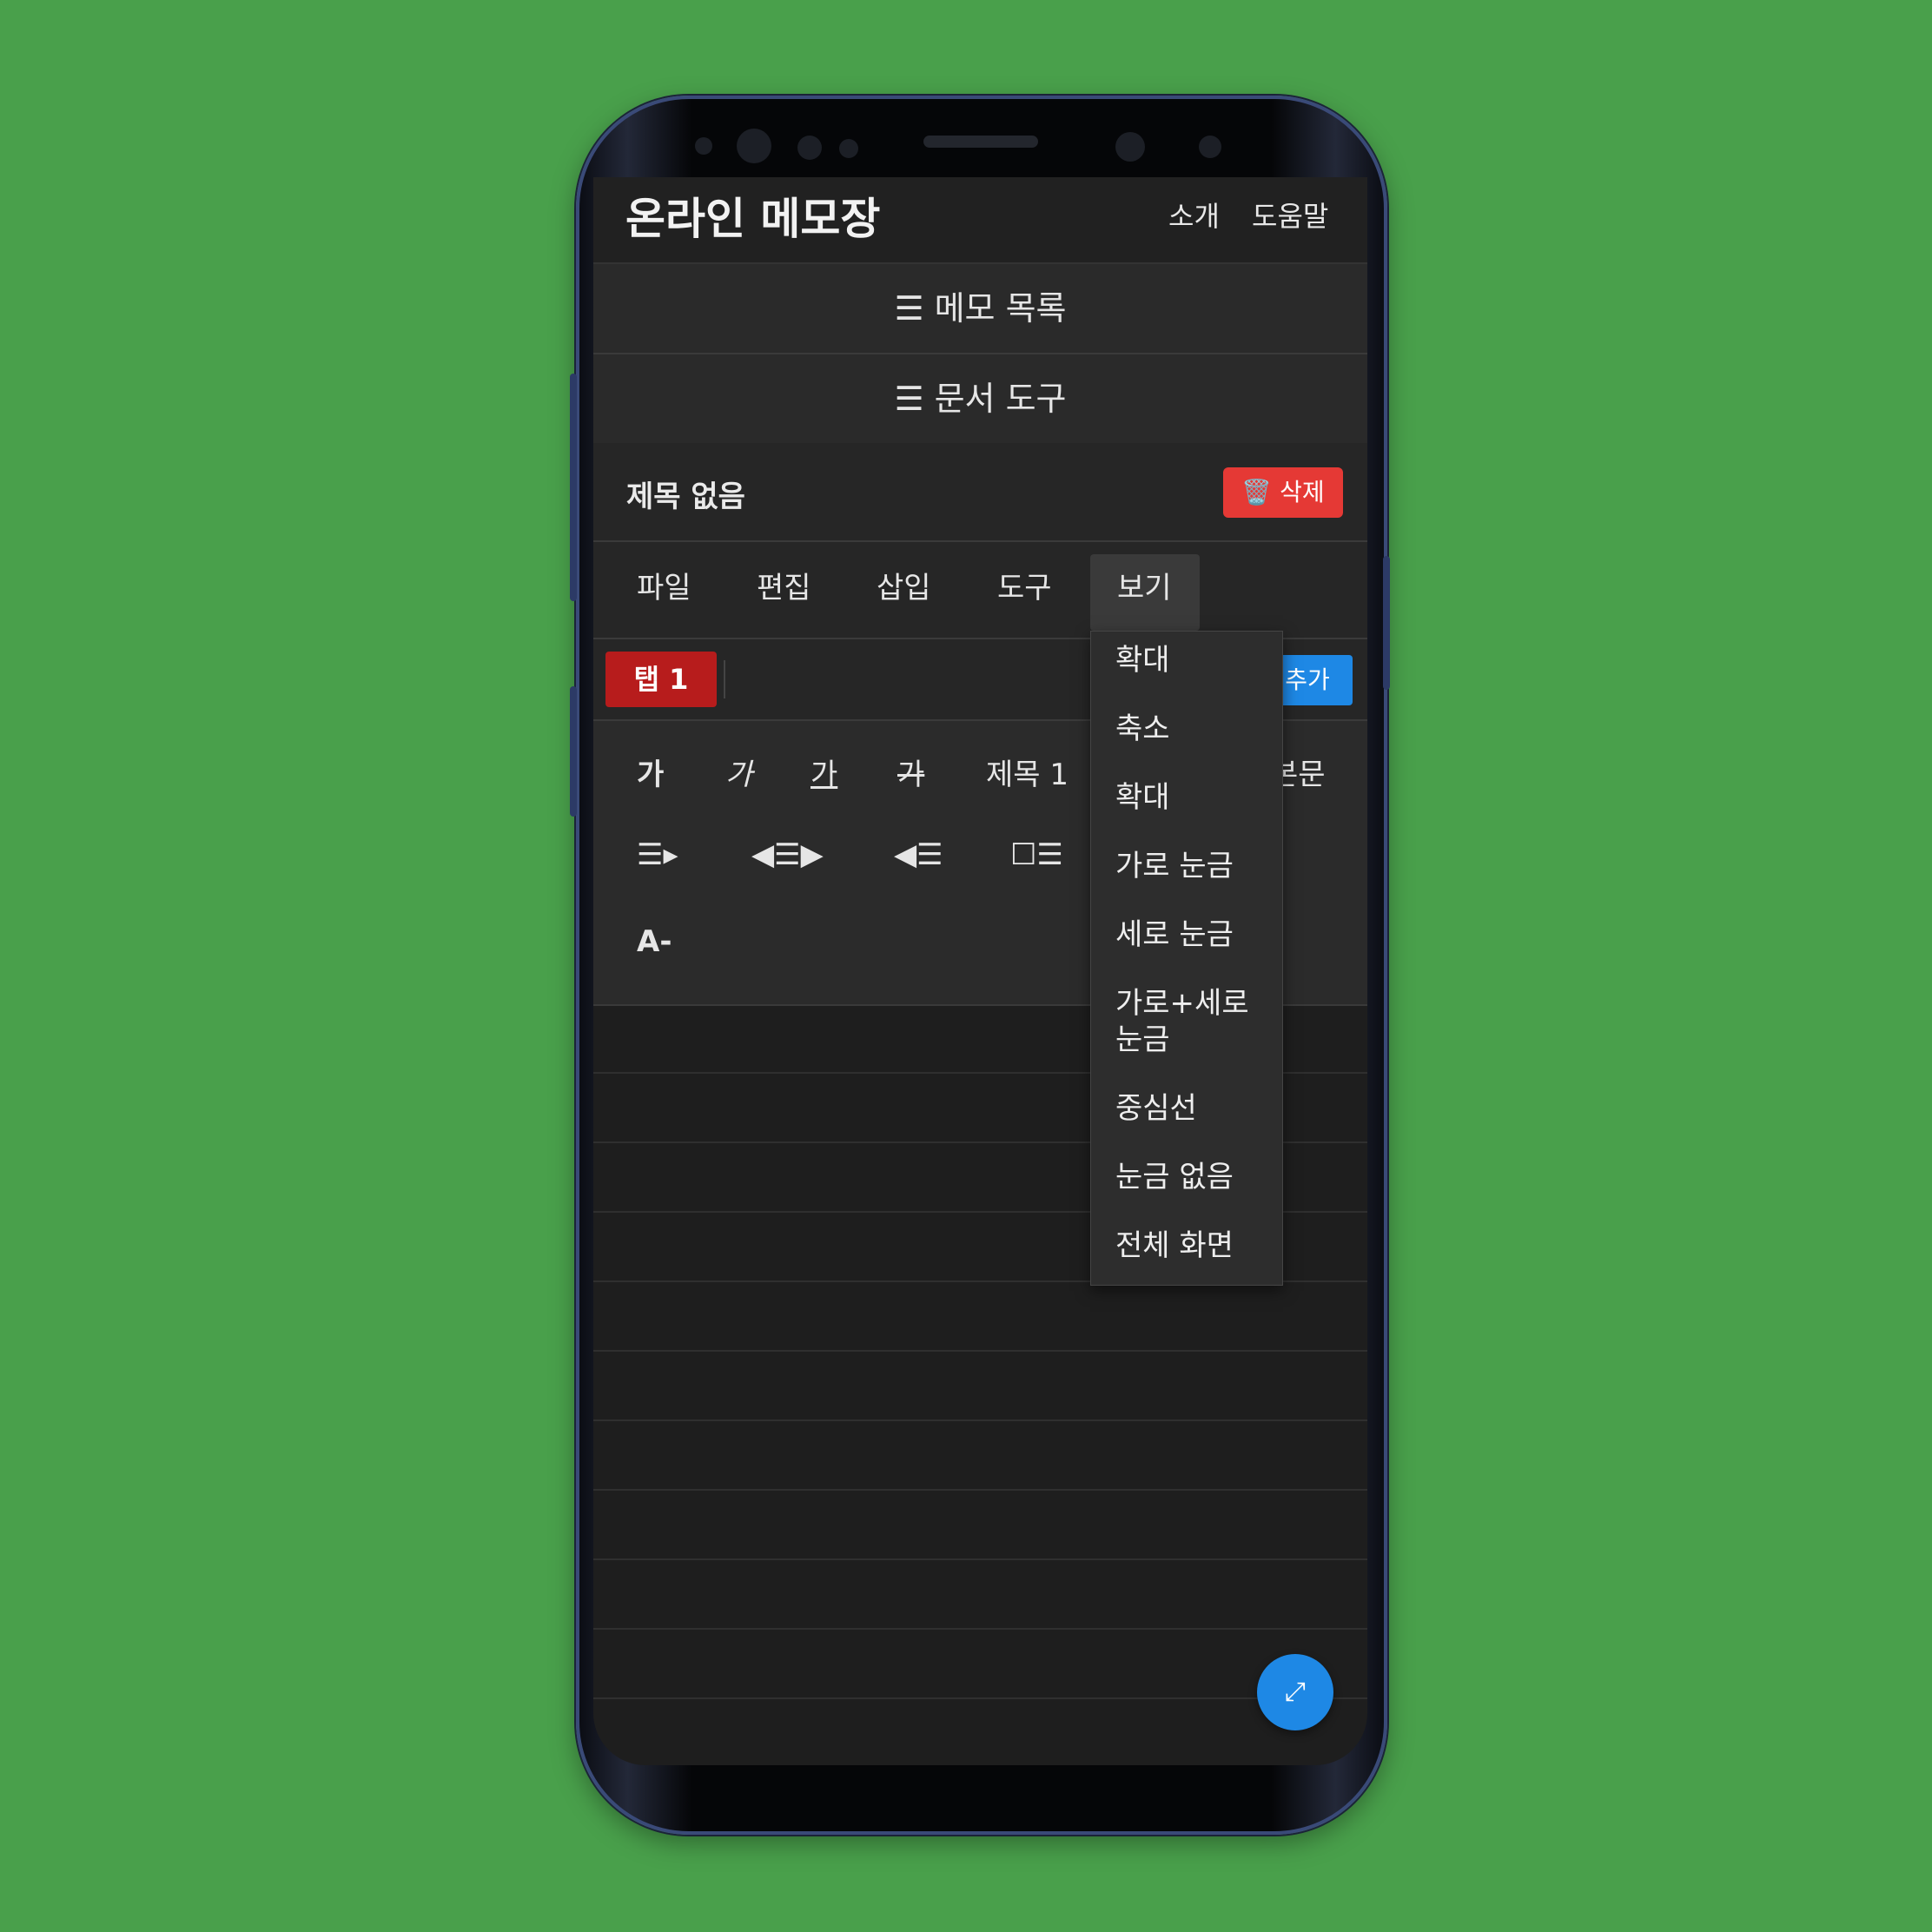  I want to click on outdent-icon: ◀☰, so click(918, 855).